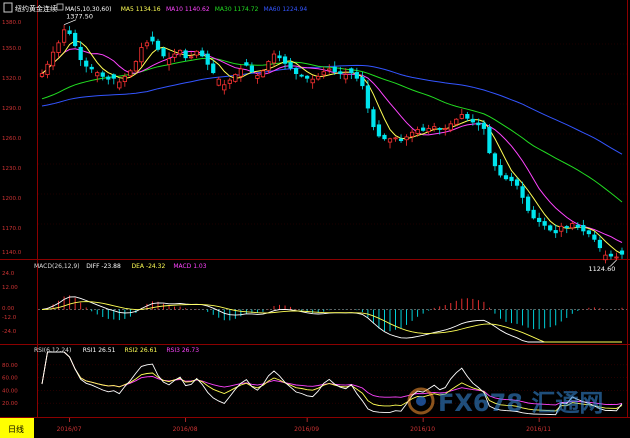 The width and height of the screenshot is (630, 438). What do you see at coordinates (57, 266) in the screenshot?
I see `macd-legend-item: MACD(26,12,9)` at bounding box center [57, 266].